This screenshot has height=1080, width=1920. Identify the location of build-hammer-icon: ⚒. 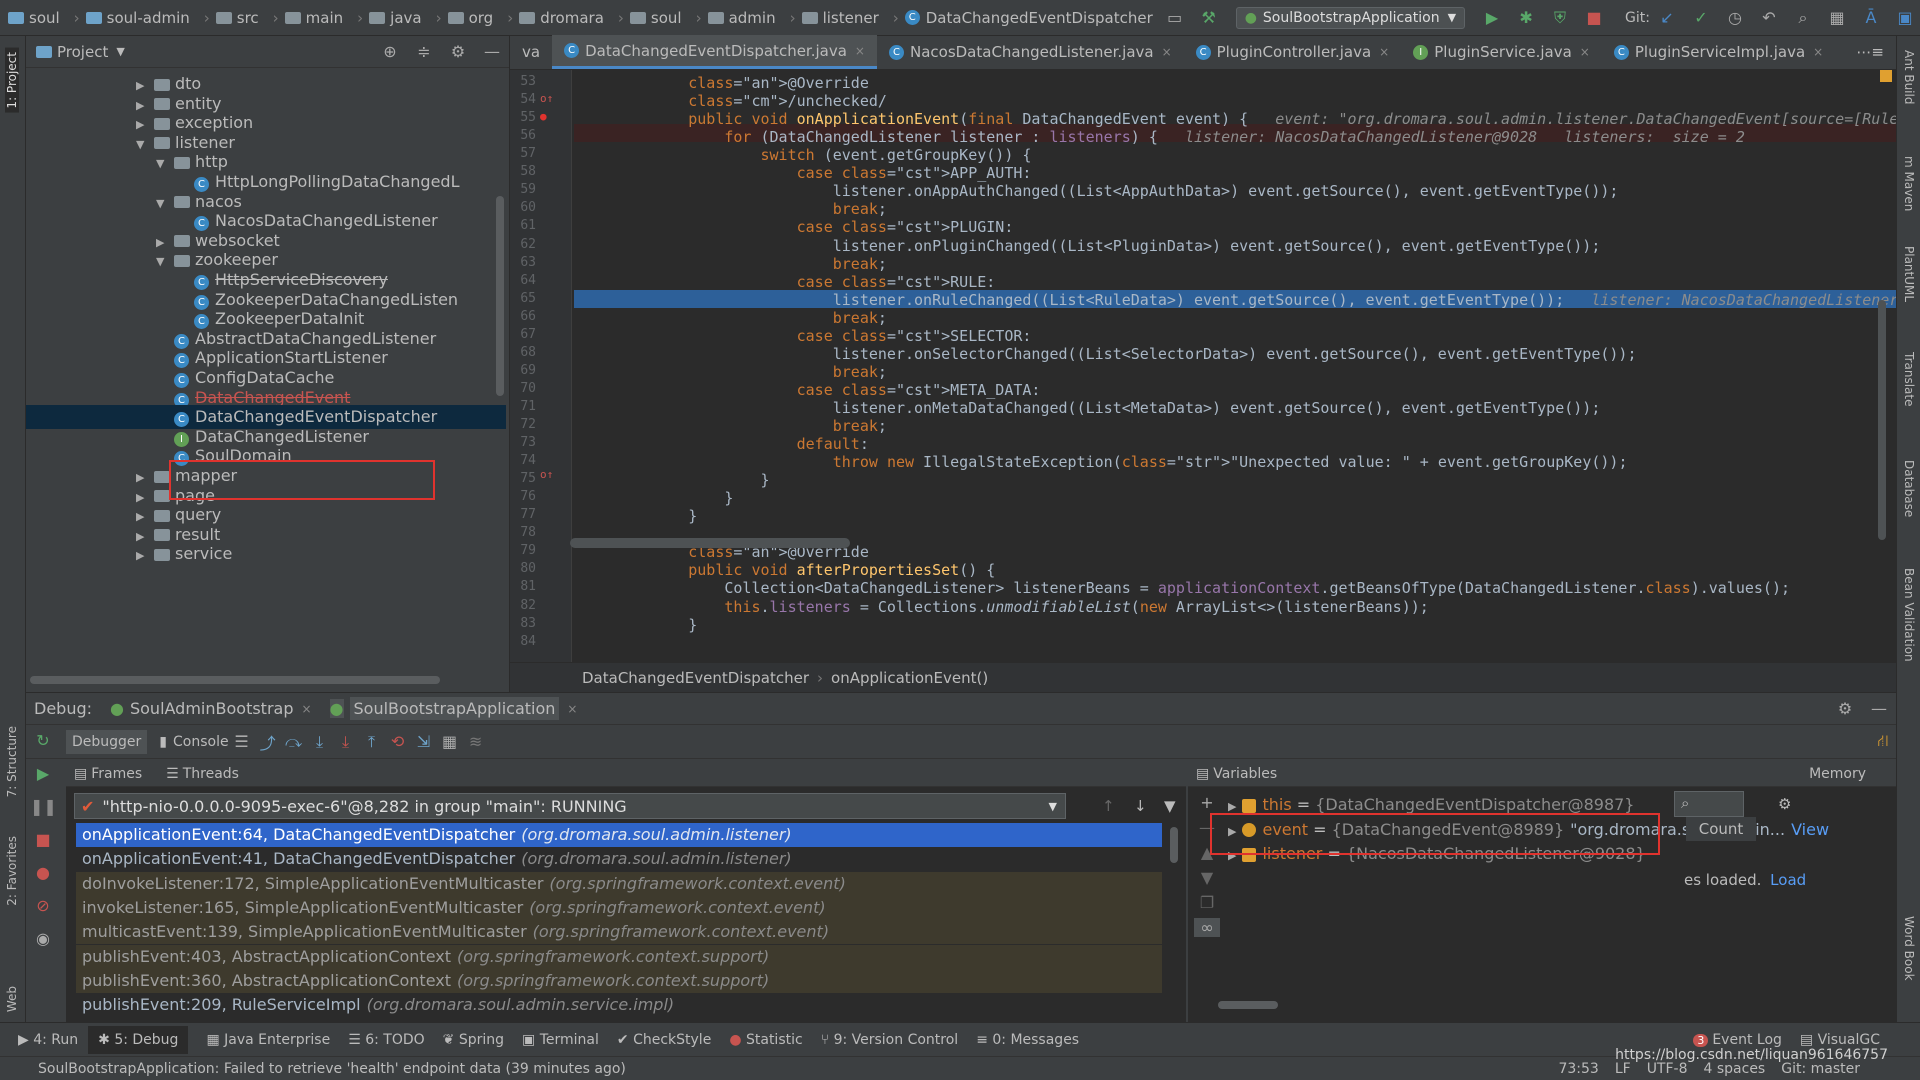
(1209, 18).